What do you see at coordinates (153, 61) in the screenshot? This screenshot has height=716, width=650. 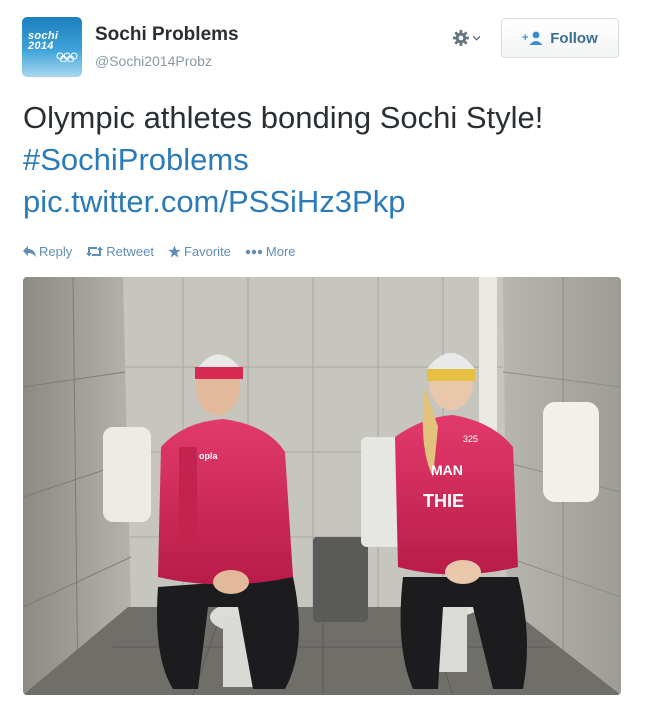 I see `account-handle: @Sochi2014Probz` at bounding box center [153, 61].